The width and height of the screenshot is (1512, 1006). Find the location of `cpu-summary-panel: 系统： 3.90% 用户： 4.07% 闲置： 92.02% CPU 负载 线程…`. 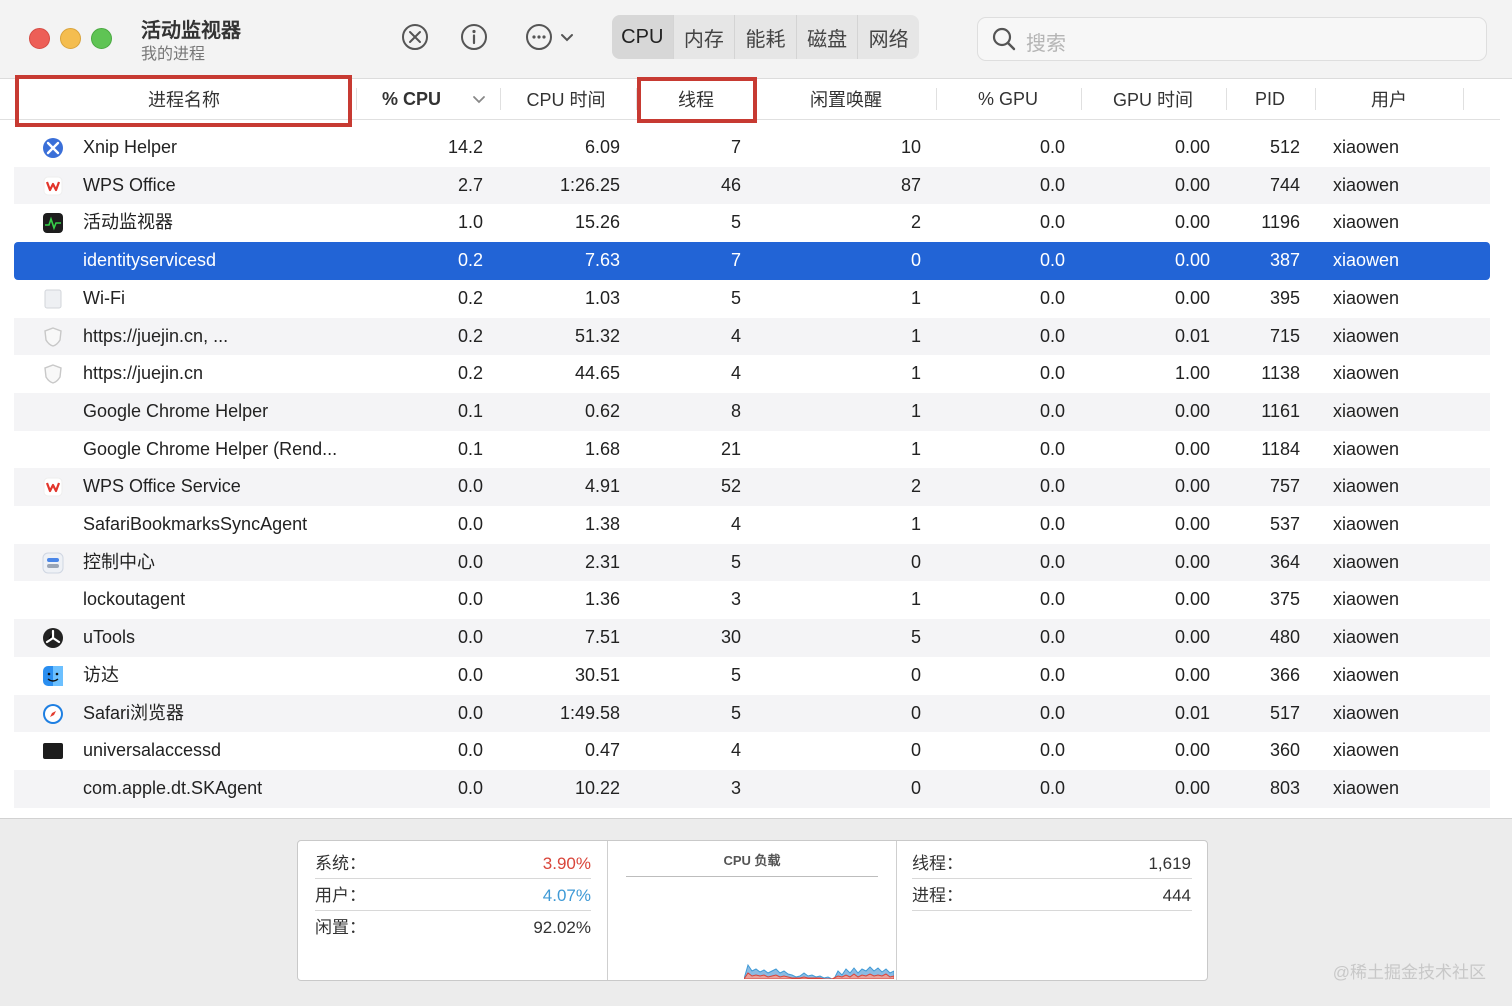

cpu-summary-panel: 系统： 3.90% 用户： 4.07% 闲置： 92.02% CPU 负载 线程… is located at coordinates (752, 910).